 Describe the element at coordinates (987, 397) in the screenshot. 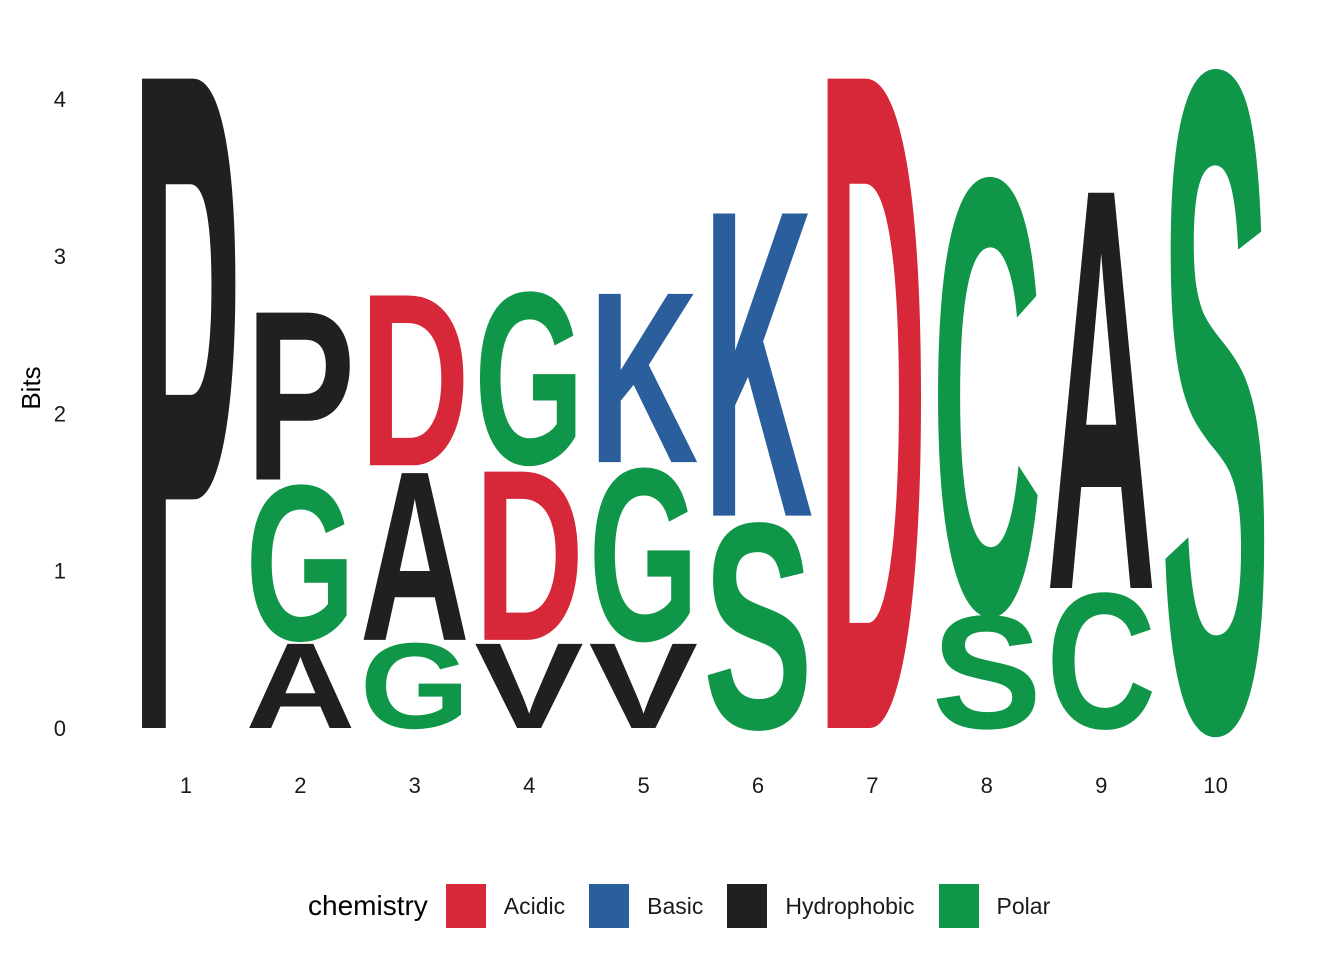

I see `logo-letter-c: C` at that location.